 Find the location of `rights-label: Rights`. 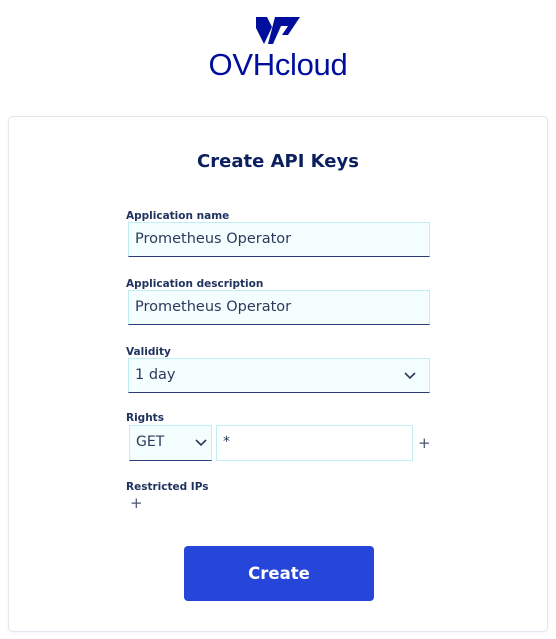

rights-label: Rights is located at coordinates (145, 418).